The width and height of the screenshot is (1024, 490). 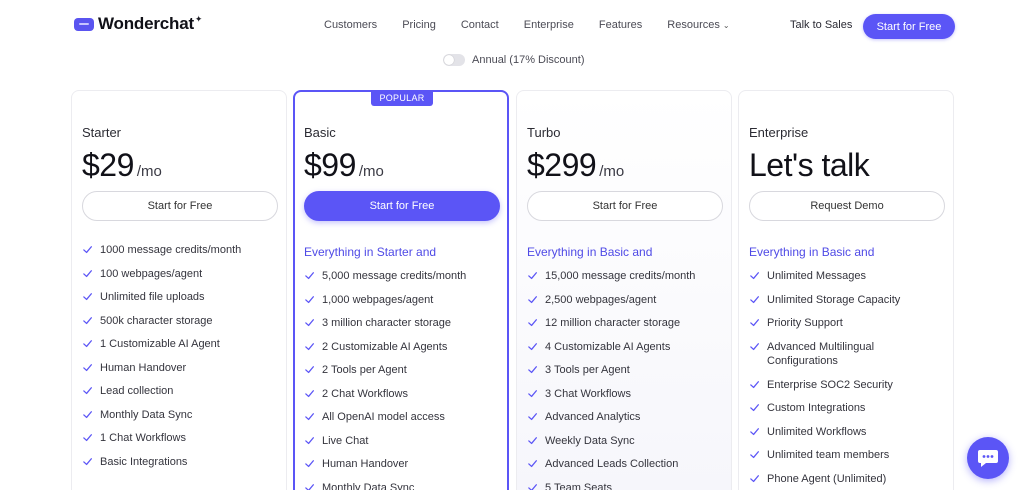 I want to click on feature-item: 15,000 message credits/month, so click(x=627, y=276).